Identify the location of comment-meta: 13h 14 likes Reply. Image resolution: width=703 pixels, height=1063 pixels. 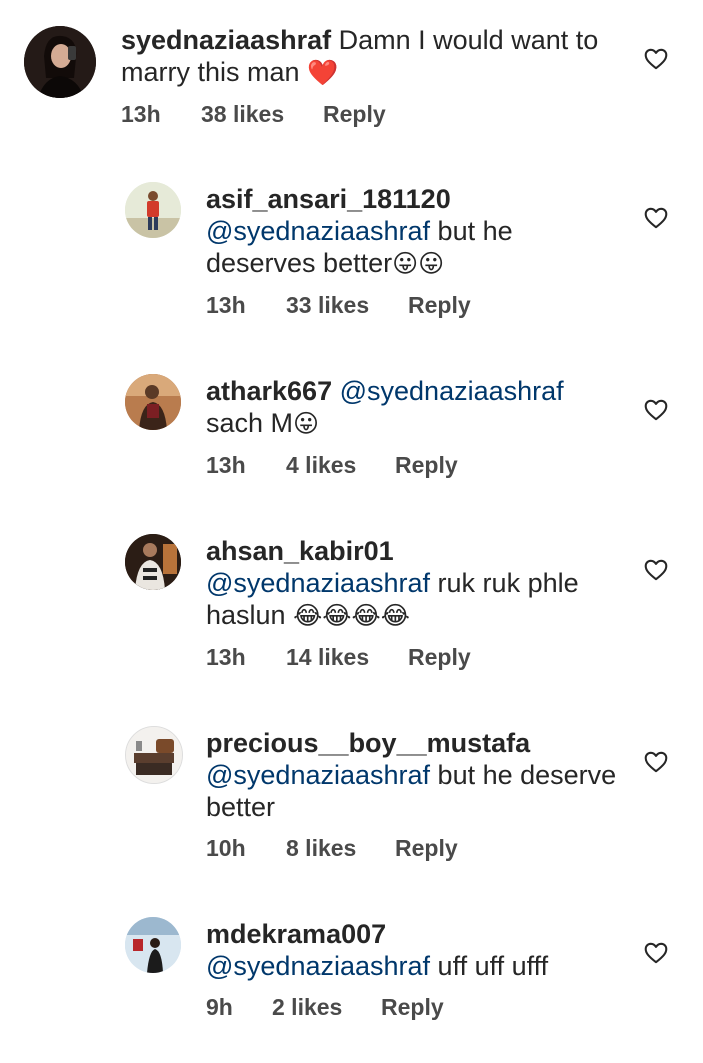
(416, 657).